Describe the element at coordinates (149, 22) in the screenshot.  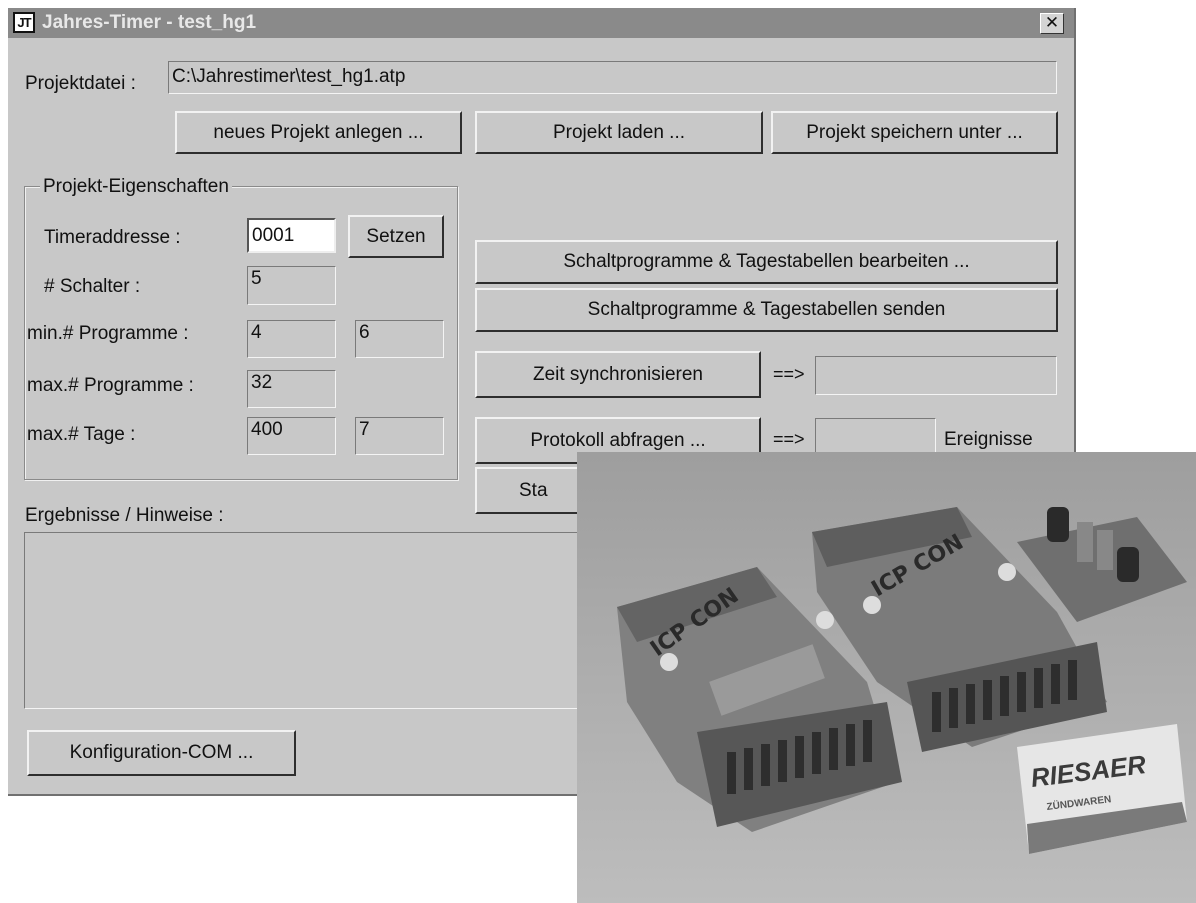
I see `window-title: Jahres-Timer - test_hg1` at that location.